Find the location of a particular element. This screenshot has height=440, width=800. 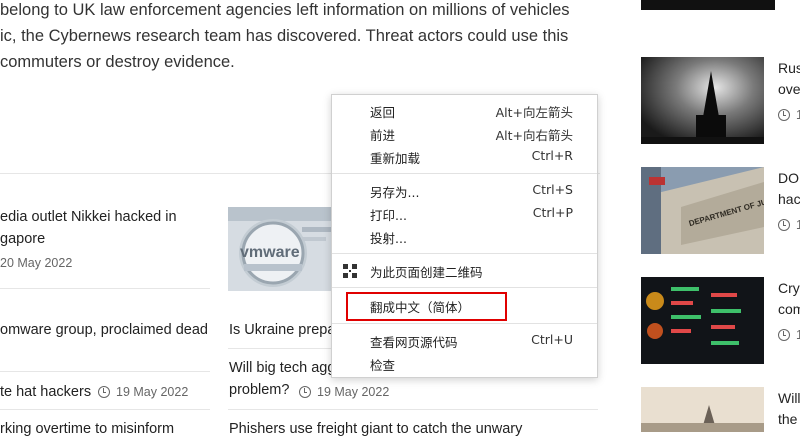

menu-item-forward: 前进 Alt+向右箭头 is located at coordinates (464, 133).